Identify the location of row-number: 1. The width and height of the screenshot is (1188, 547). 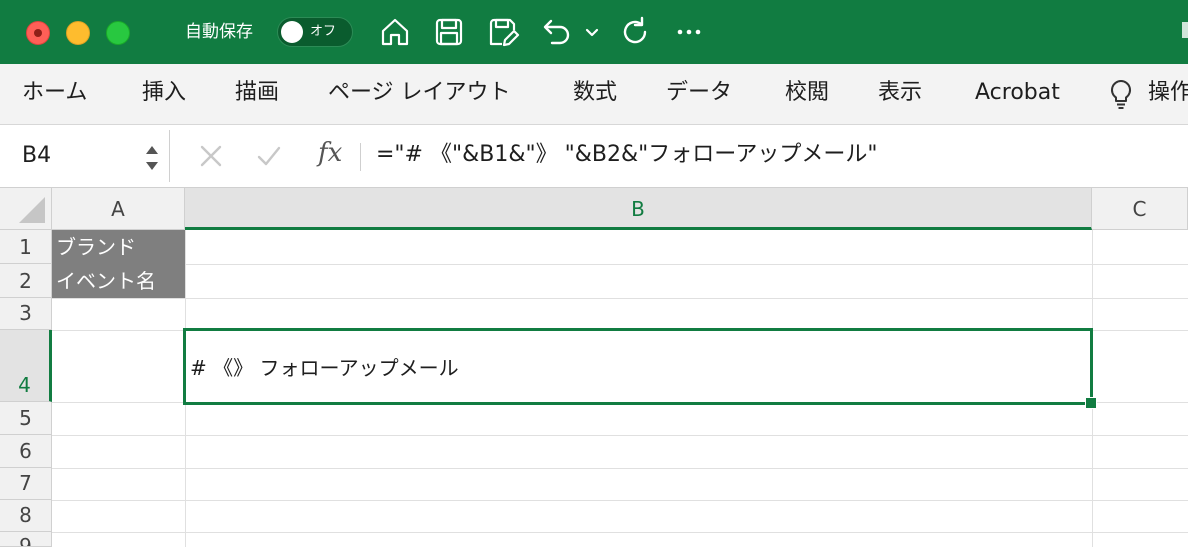
(25, 247).